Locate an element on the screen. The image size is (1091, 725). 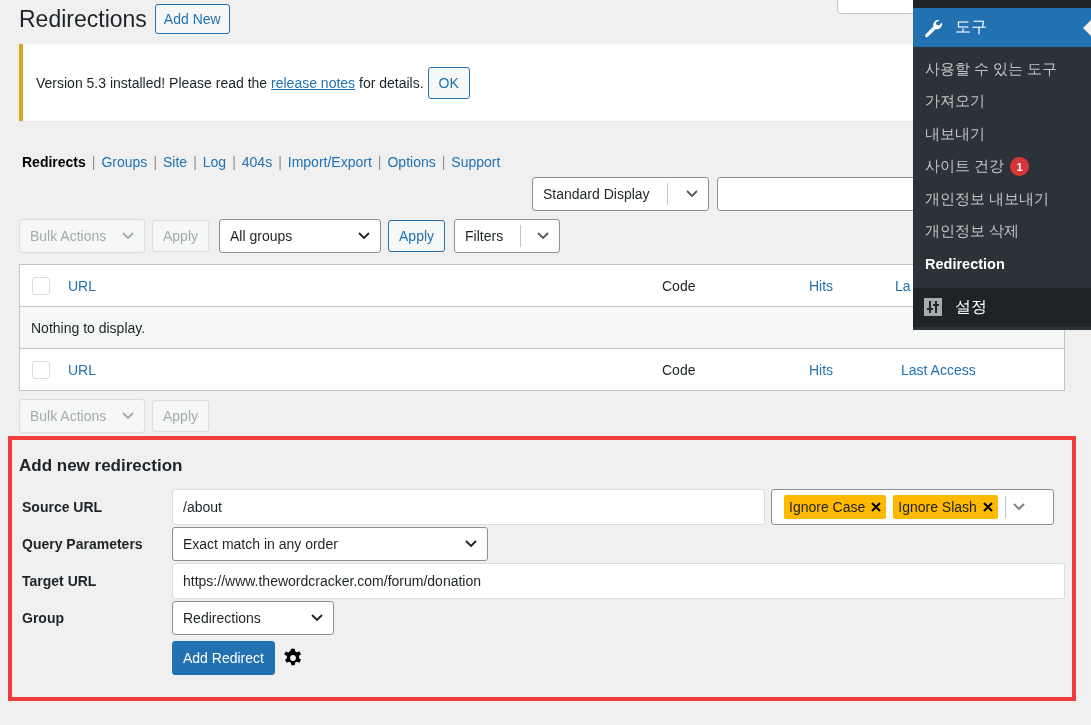
add-redirect-button: Add Redirect is located at coordinates (223, 658).